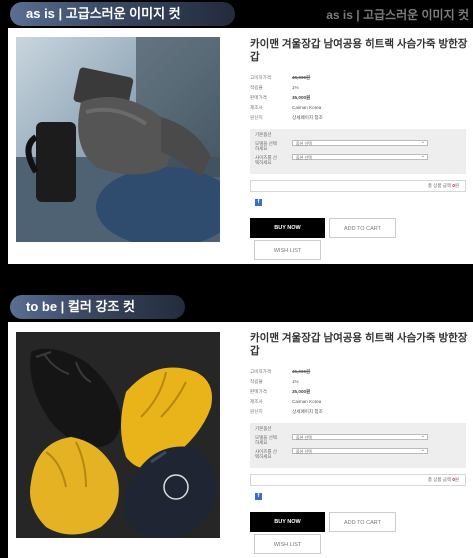 This screenshot has width=473, height=558. What do you see at coordinates (122, 14) in the screenshot?
I see `as-is-header: as is | 고급스러운 이미지 컷` at bounding box center [122, 14].